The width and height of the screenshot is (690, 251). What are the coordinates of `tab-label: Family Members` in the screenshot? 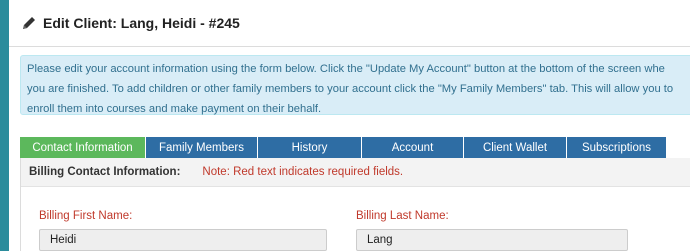 It's located at (201, 147).